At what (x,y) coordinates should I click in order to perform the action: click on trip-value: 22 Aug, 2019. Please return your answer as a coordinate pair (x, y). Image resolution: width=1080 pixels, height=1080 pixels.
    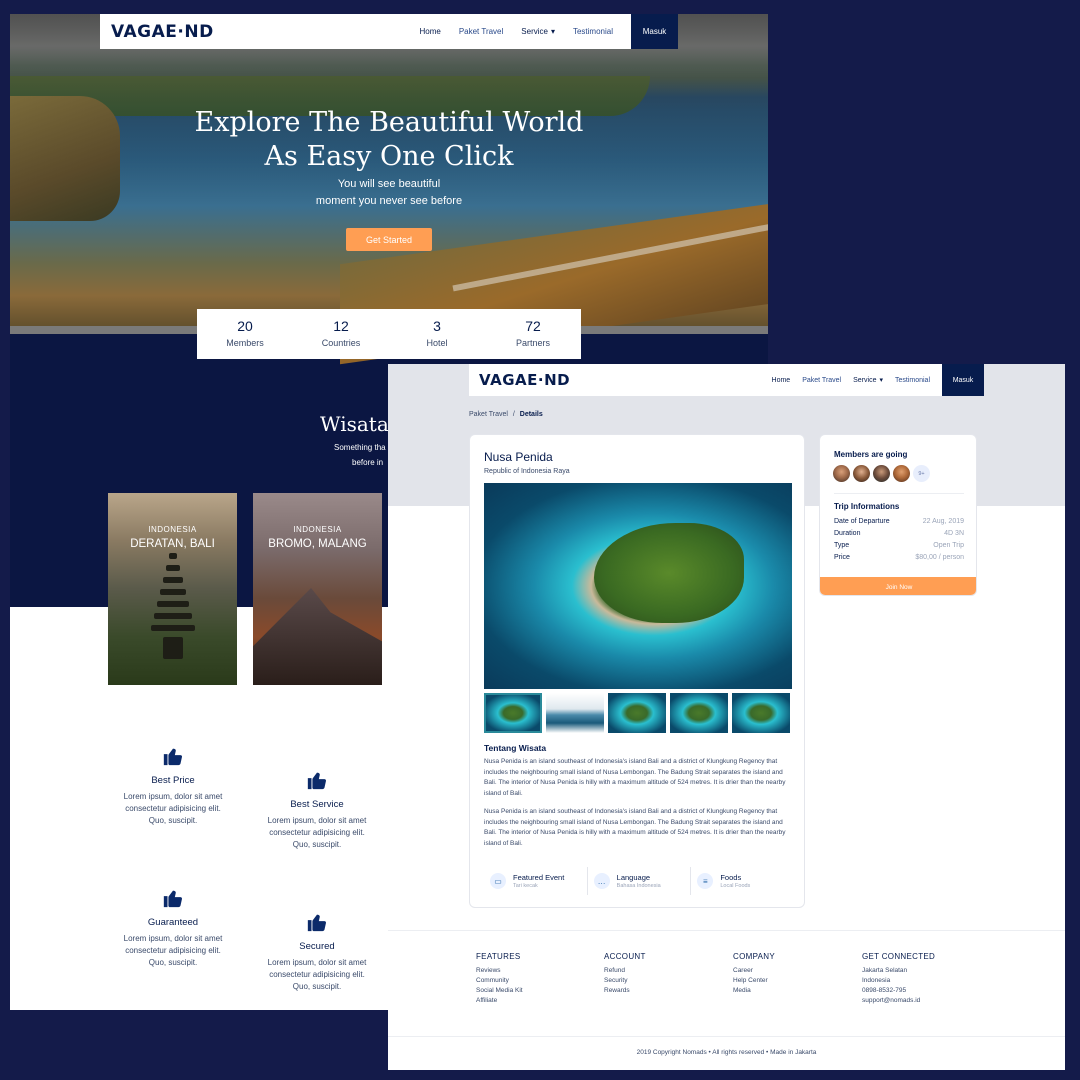
    Looking at the image, I should click on (943, 521).